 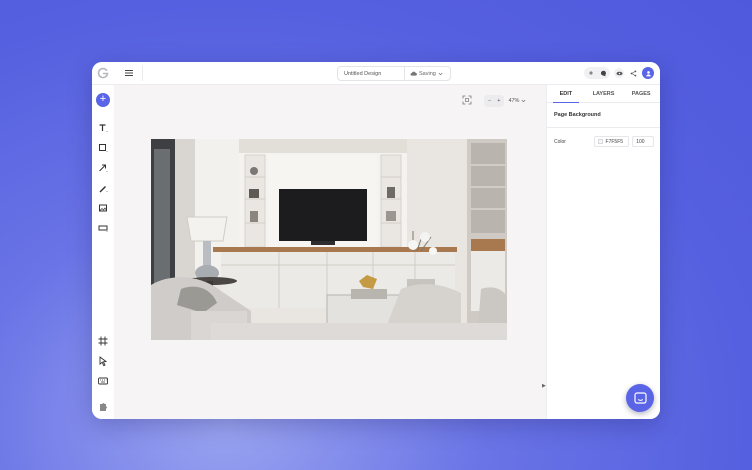 I want to click on color-hex-input: F7F5F5, so click(x=611, y=141).